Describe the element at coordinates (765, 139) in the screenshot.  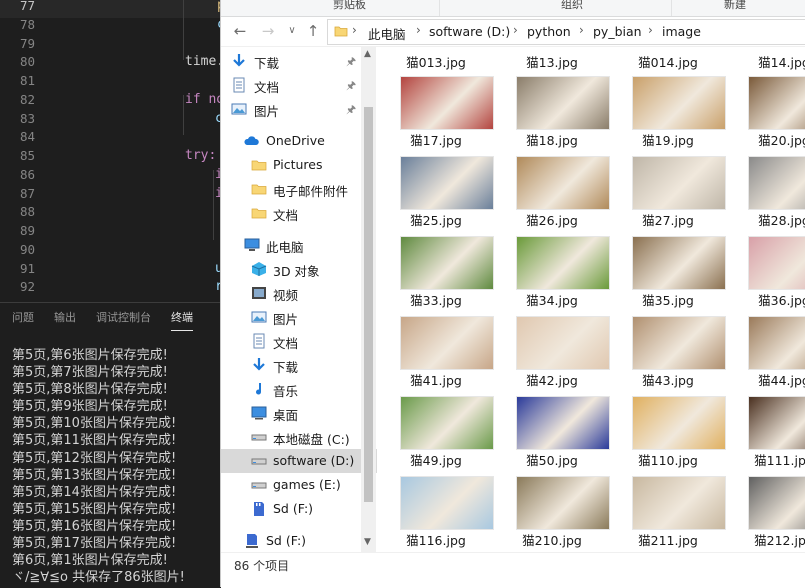
I see `file-name: 猫20.jpg` at that location.